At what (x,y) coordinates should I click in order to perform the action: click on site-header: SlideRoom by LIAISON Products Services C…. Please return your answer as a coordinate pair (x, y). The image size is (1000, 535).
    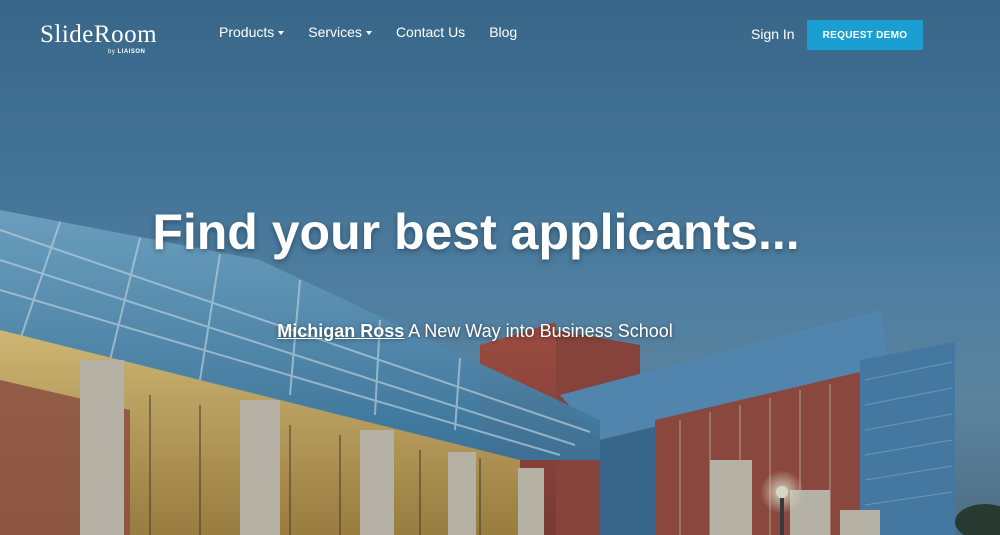
    Looking at the image, I should click on (500, 35).